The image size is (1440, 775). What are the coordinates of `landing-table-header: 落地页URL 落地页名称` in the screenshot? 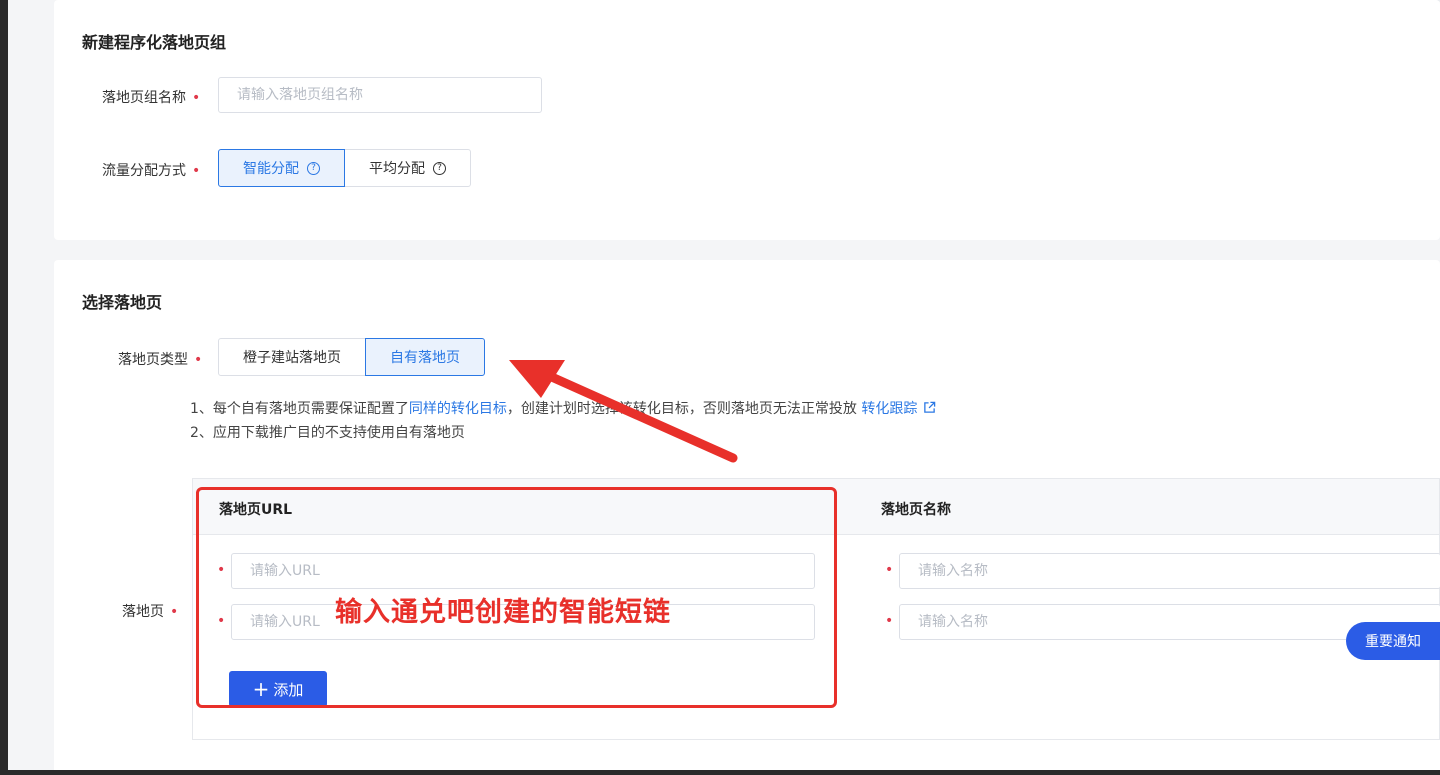 It's located at (816, 507).